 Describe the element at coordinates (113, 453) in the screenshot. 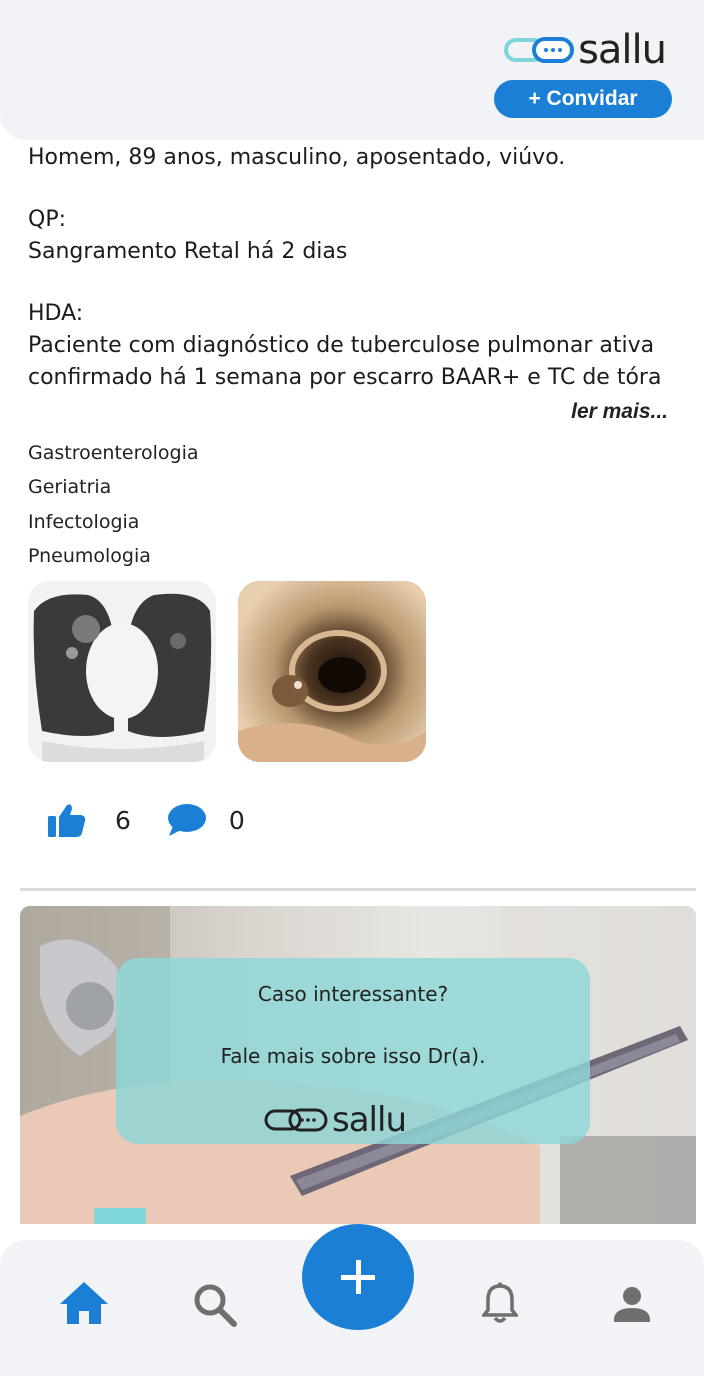

I see `tag: Gastroenterologia` at that location.